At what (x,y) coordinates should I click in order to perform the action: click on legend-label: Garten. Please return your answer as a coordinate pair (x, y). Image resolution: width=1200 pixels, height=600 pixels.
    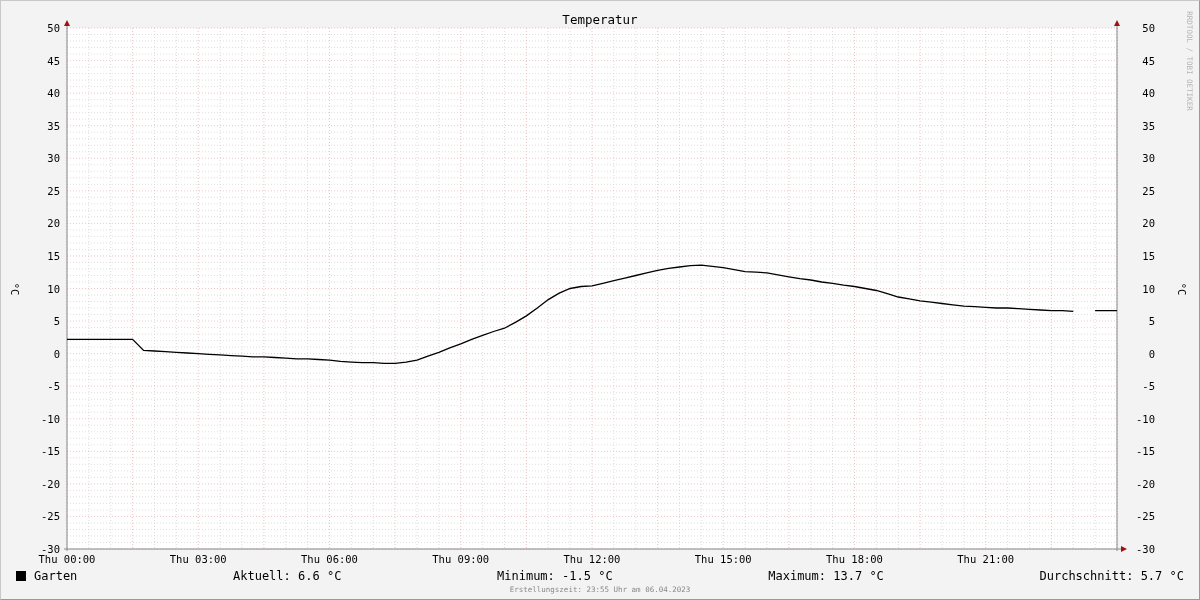
    Looking at the image, I should click on (56, 576).